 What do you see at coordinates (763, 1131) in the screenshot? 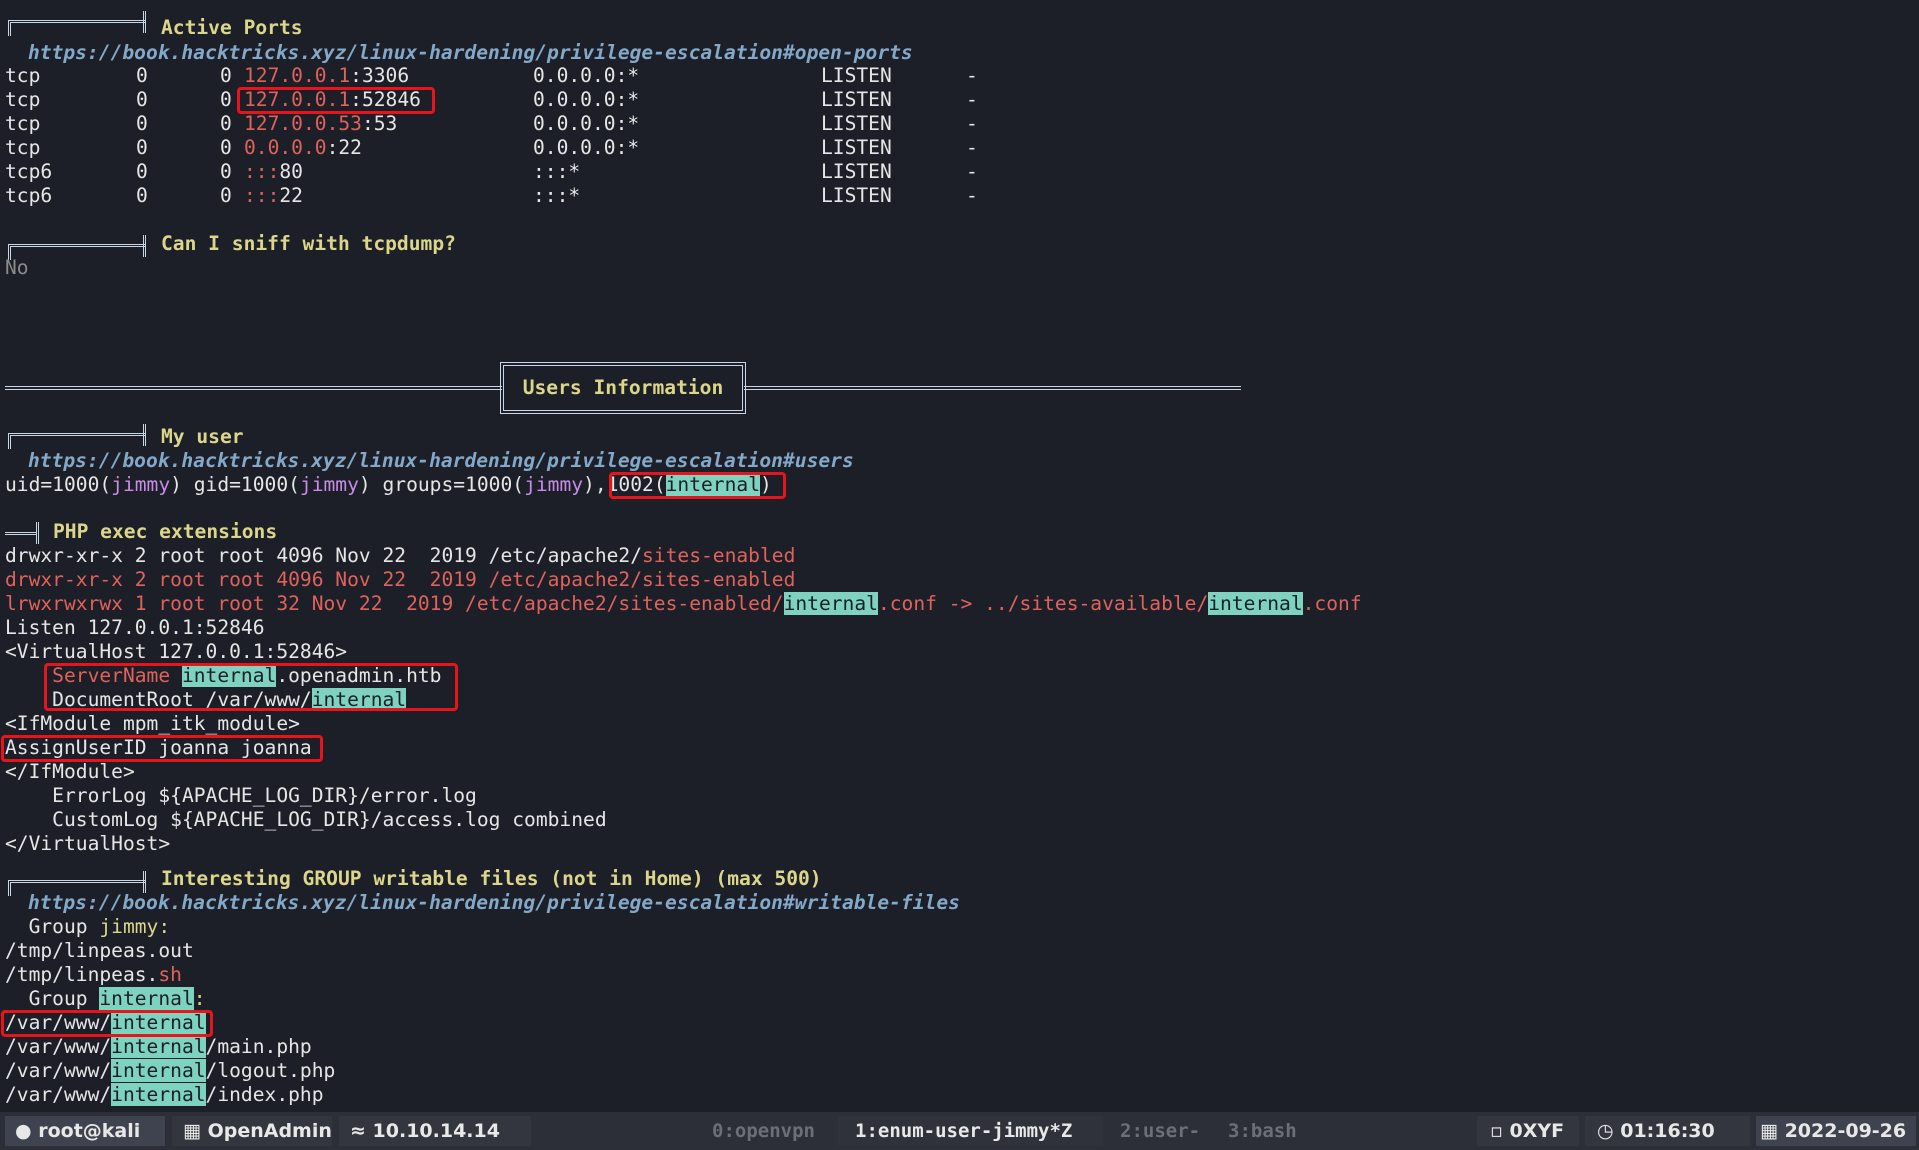
I see `window-tab: 0:openvpn` at bounding box center [763, 1131].